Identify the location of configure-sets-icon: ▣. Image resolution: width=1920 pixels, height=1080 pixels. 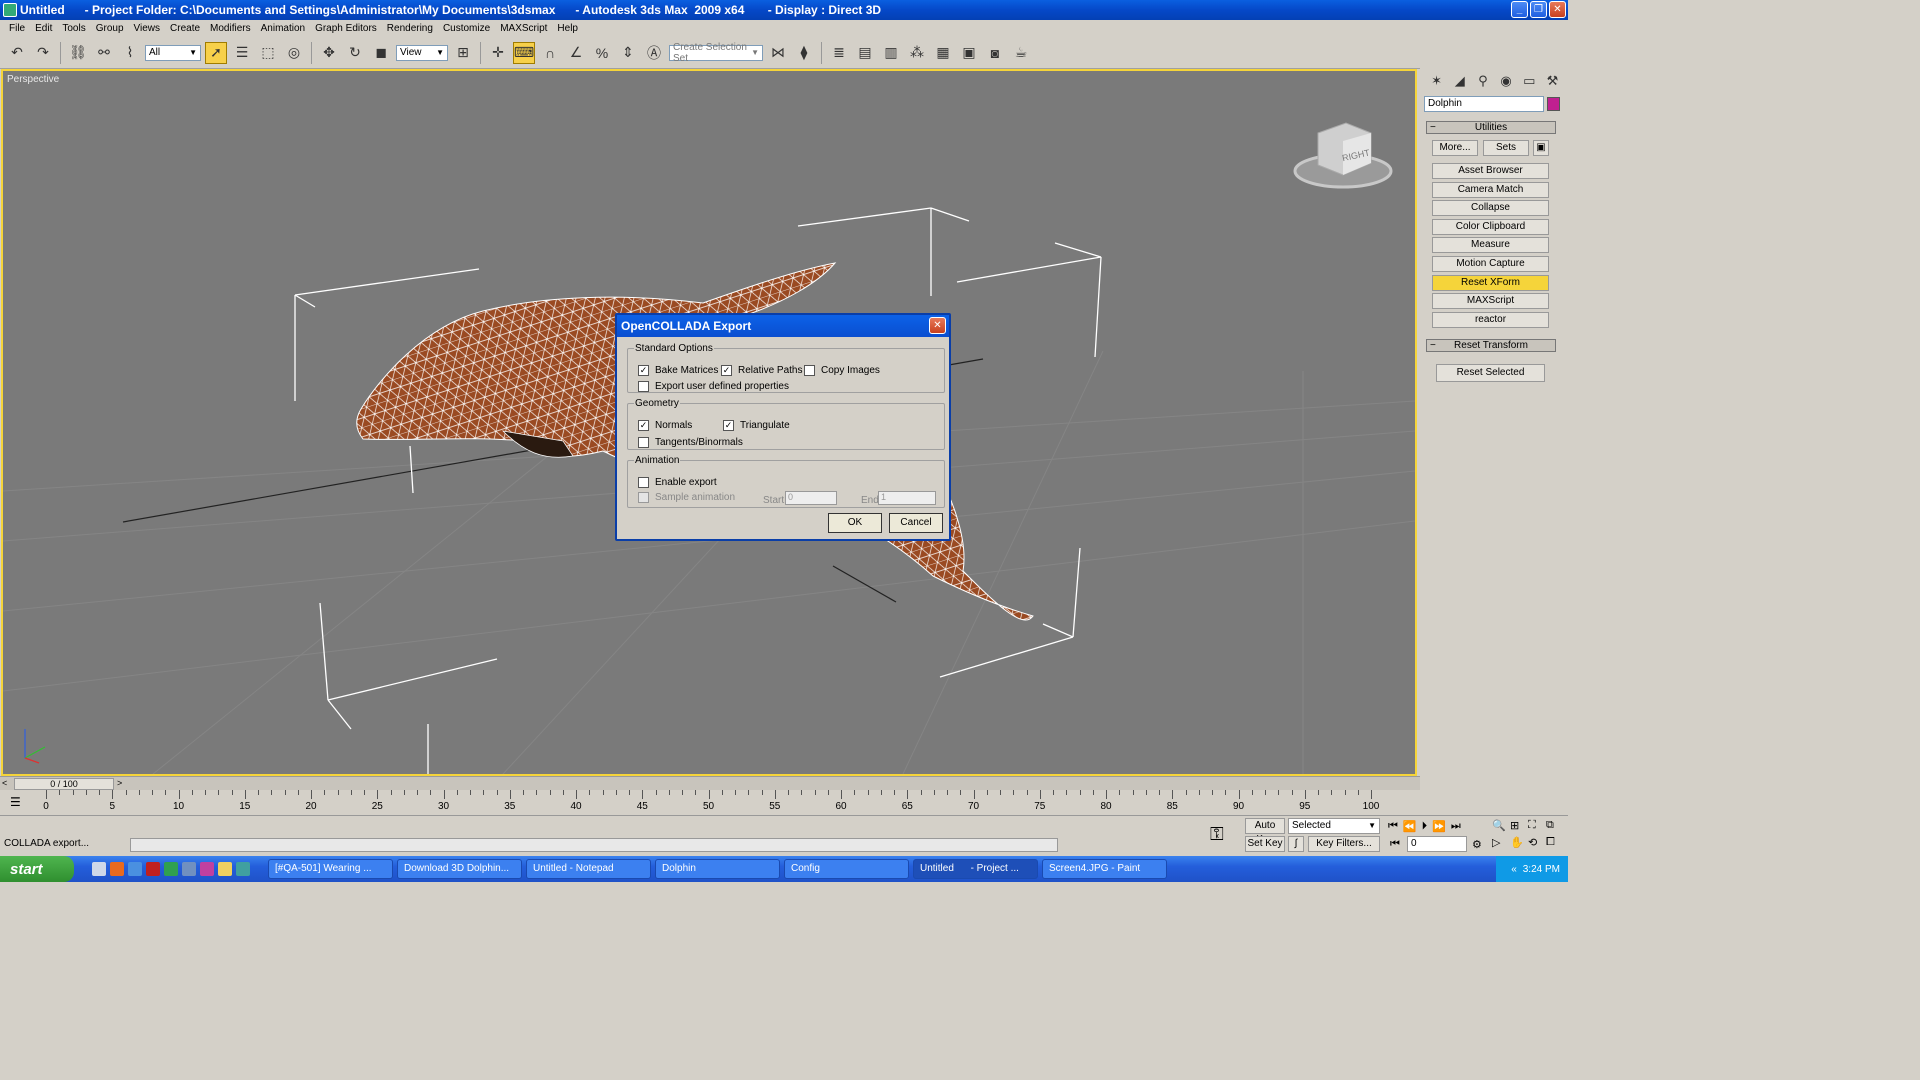
(1541, 148).